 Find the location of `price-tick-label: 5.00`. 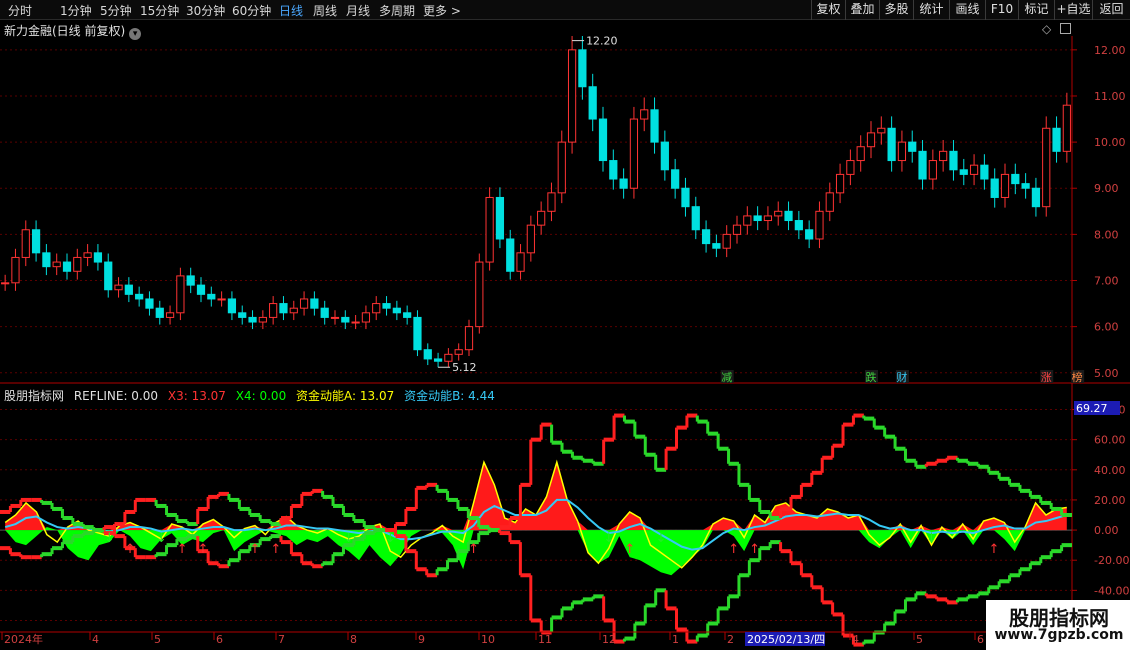

price-tick-label: 5.00 is located at coordinates (1106, 373).